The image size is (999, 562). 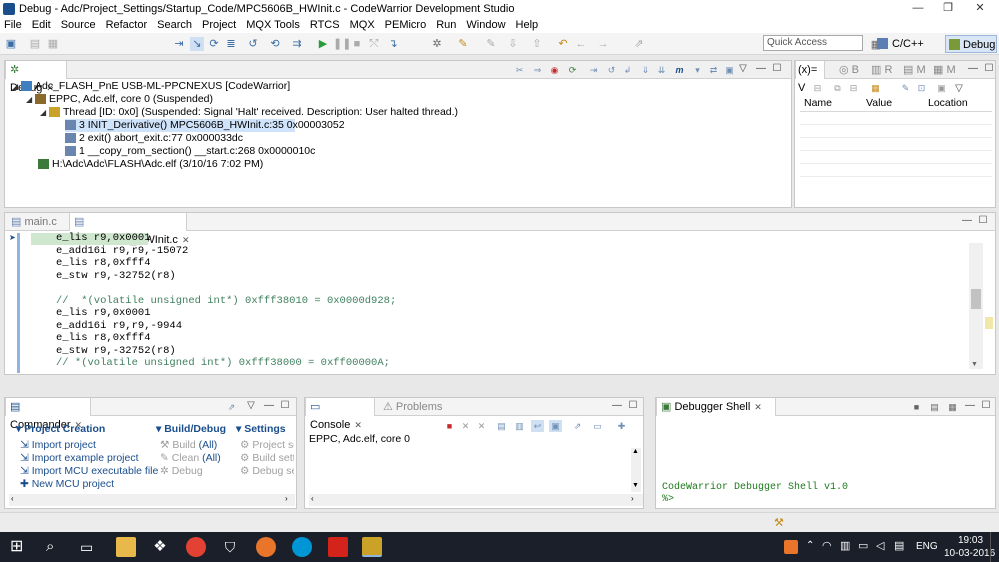 I want to click on close-icon: ✕, so click(x=758, y=407).